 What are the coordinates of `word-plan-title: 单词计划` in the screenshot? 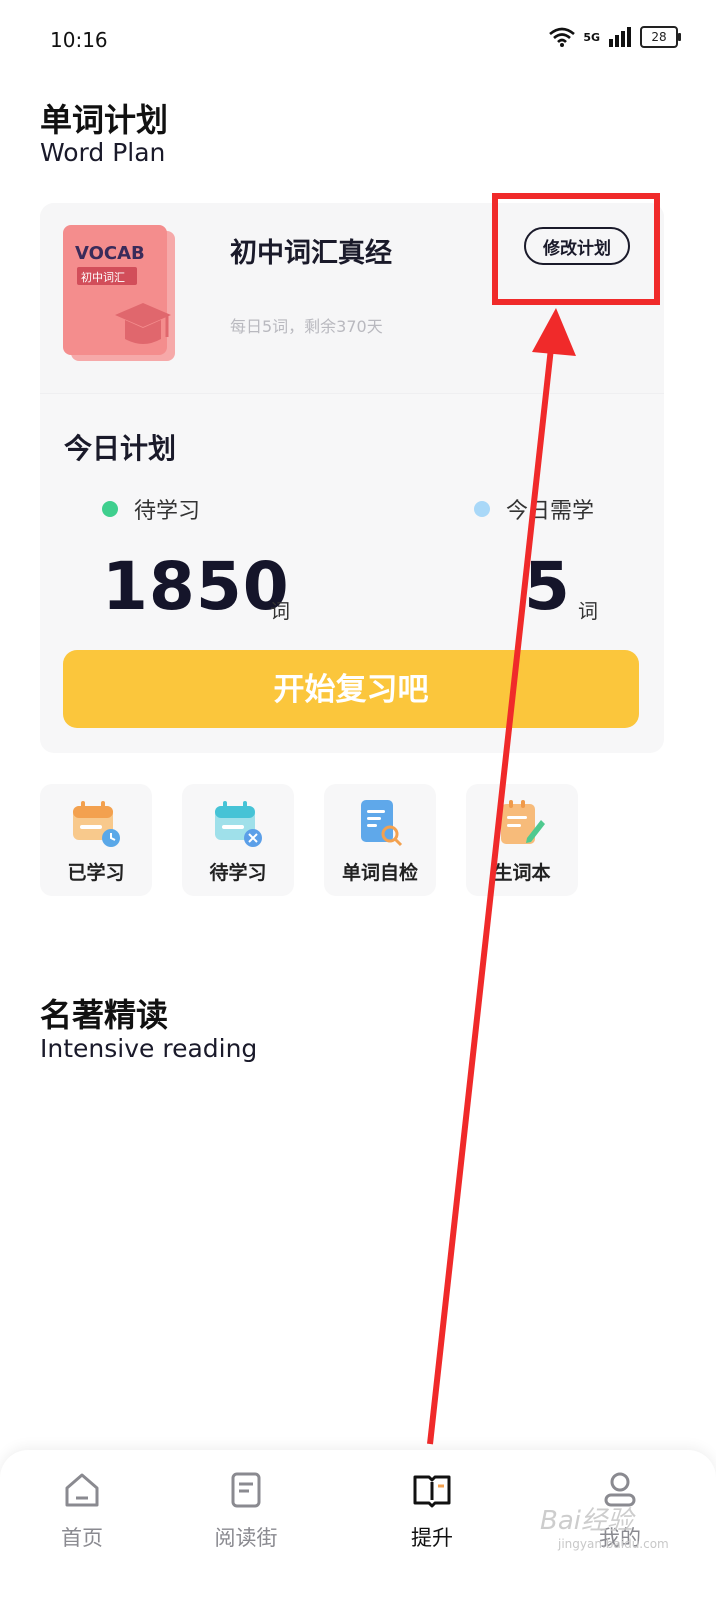 It's located at (104, 120).